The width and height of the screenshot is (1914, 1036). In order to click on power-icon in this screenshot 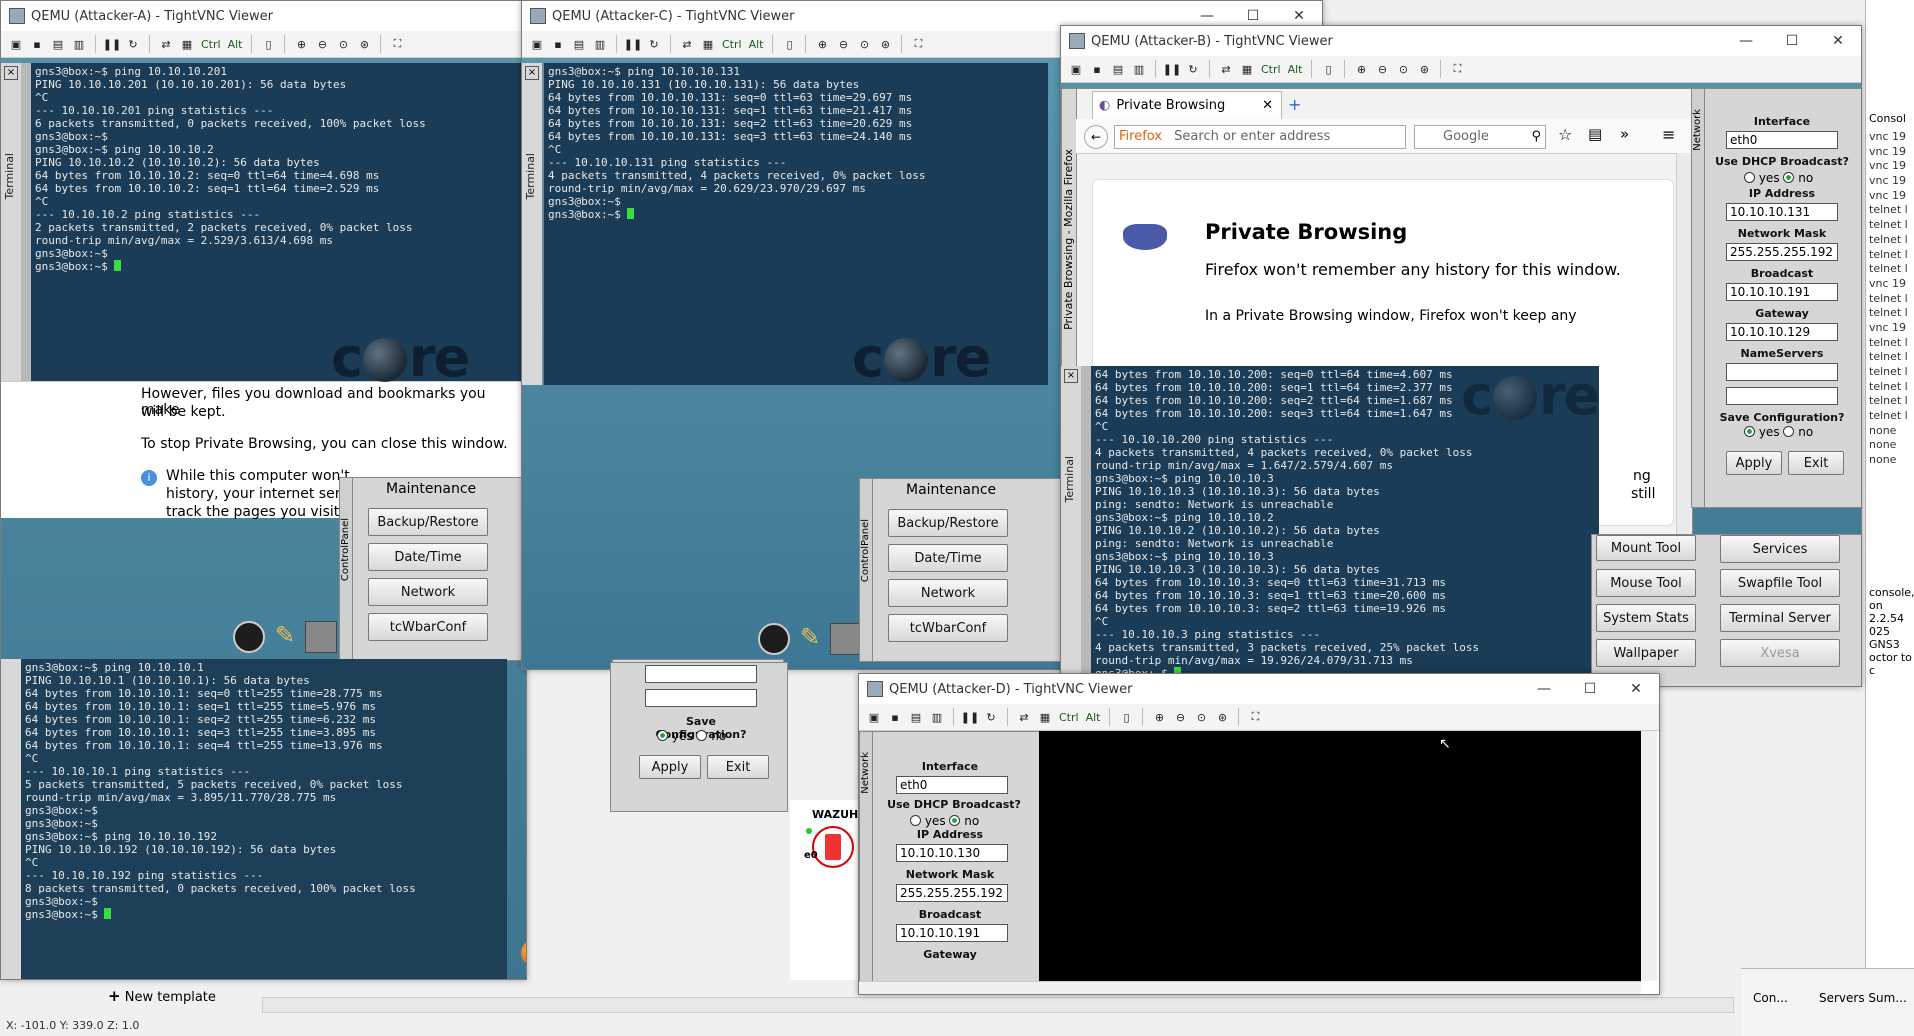, I will do `click(774, 639)`.